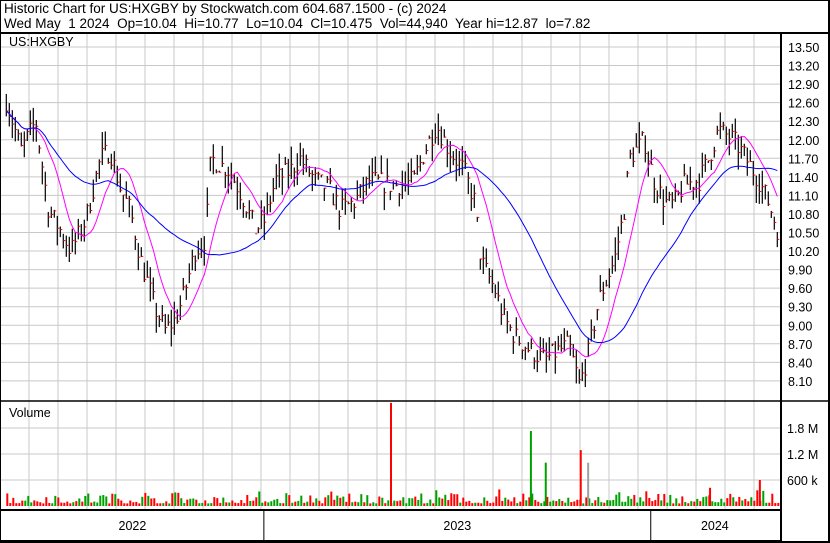  What do you see at coordinates (803, 234) in the screenshot?
I see `price-tick-label: 10.50` at bounding box center [803, 234].